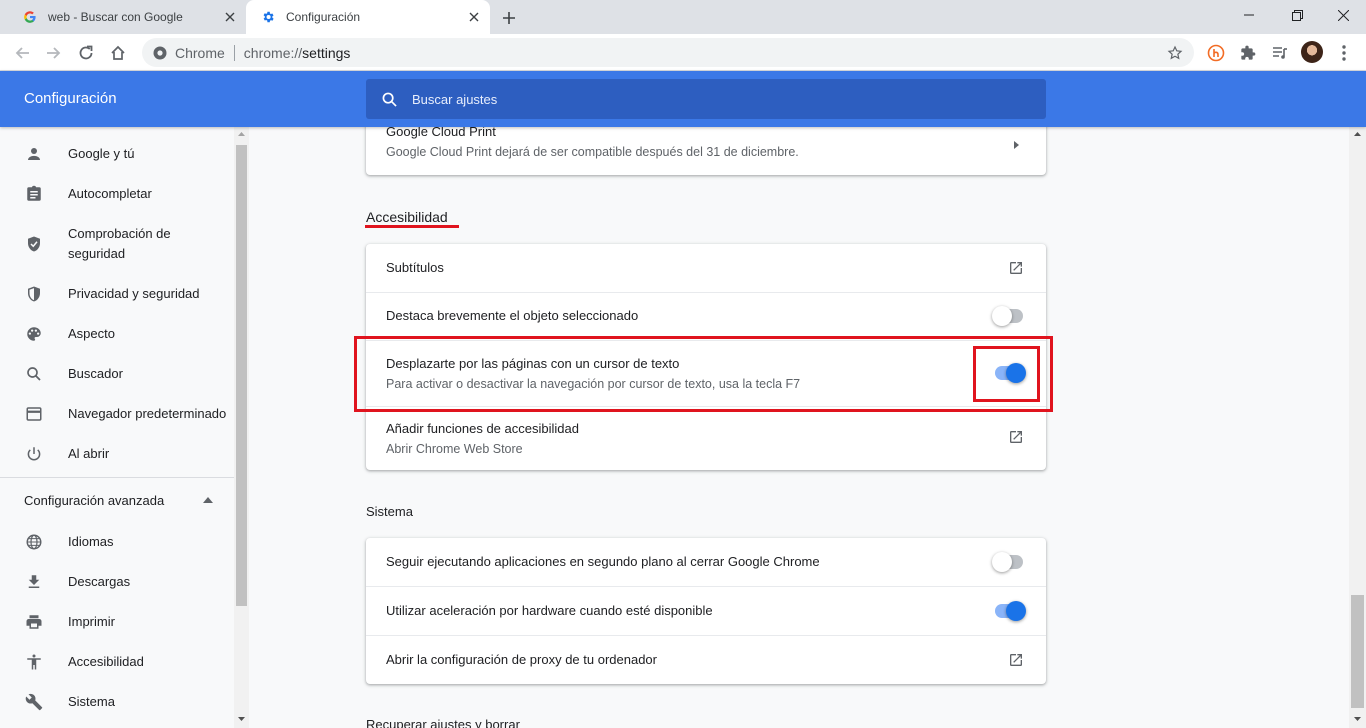 The width and height of the screenshot is (1366, 728). What do you see at coordinates (117, 414) in the screenshot?
I see `sidebar-item-navegador: Navegador predeterminado` at bounding box center [117, 414].